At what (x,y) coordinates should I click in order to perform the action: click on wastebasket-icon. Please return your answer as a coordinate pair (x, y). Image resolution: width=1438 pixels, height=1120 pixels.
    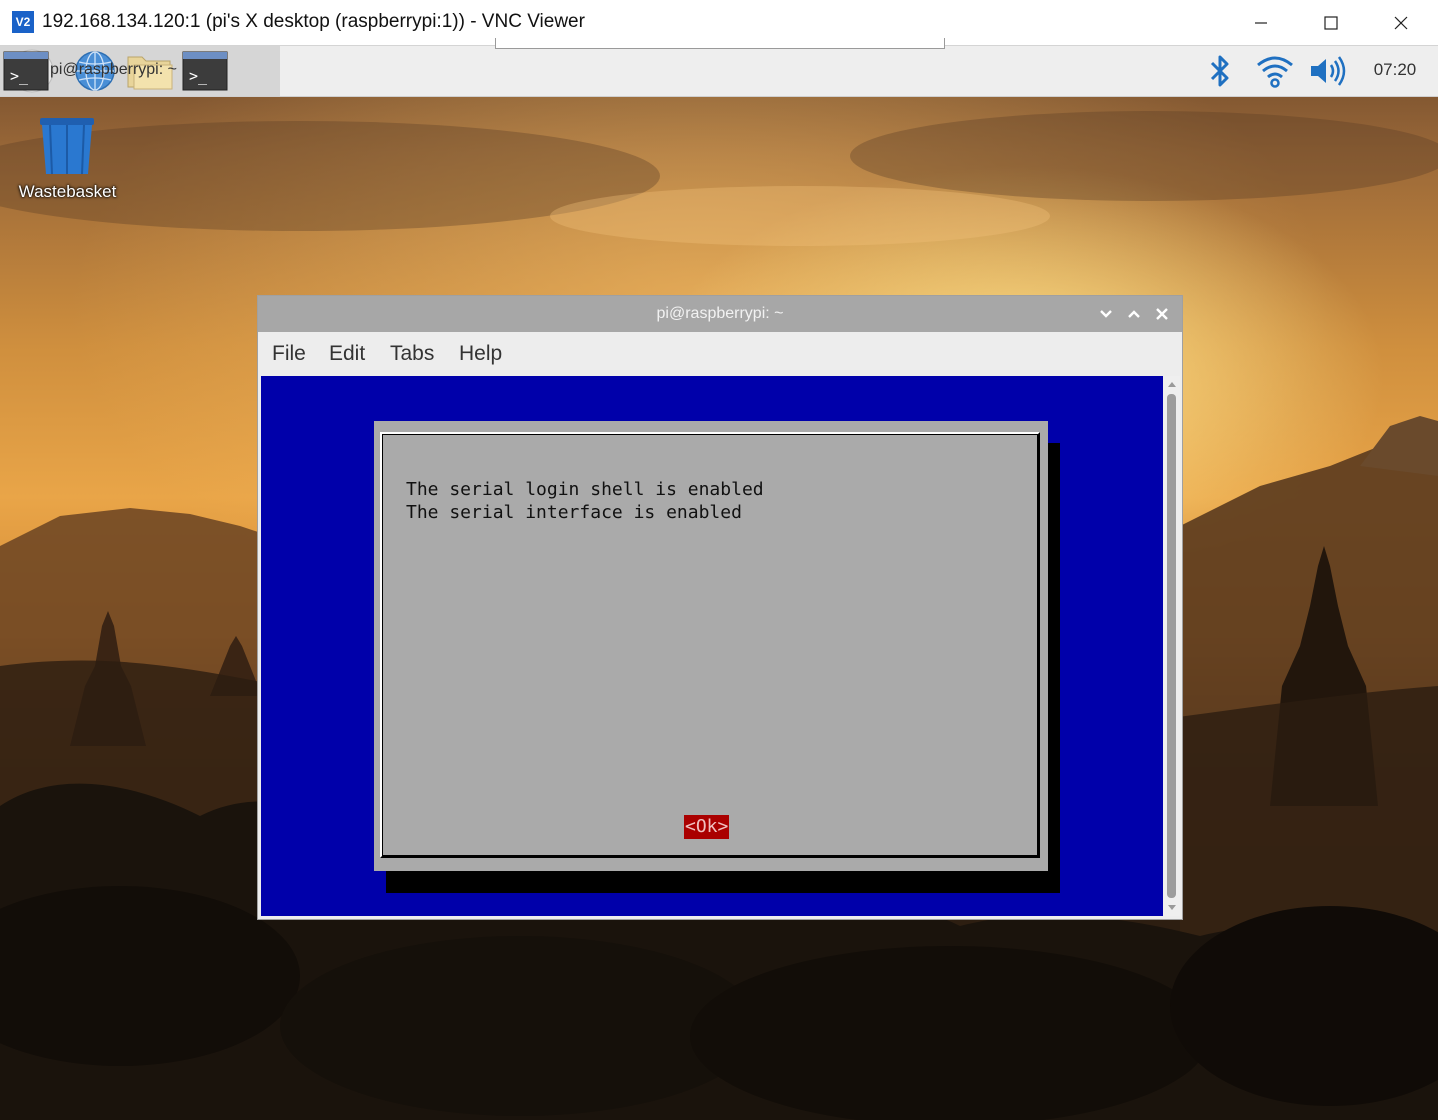
    Looking at the image, I should click on (67, 146).